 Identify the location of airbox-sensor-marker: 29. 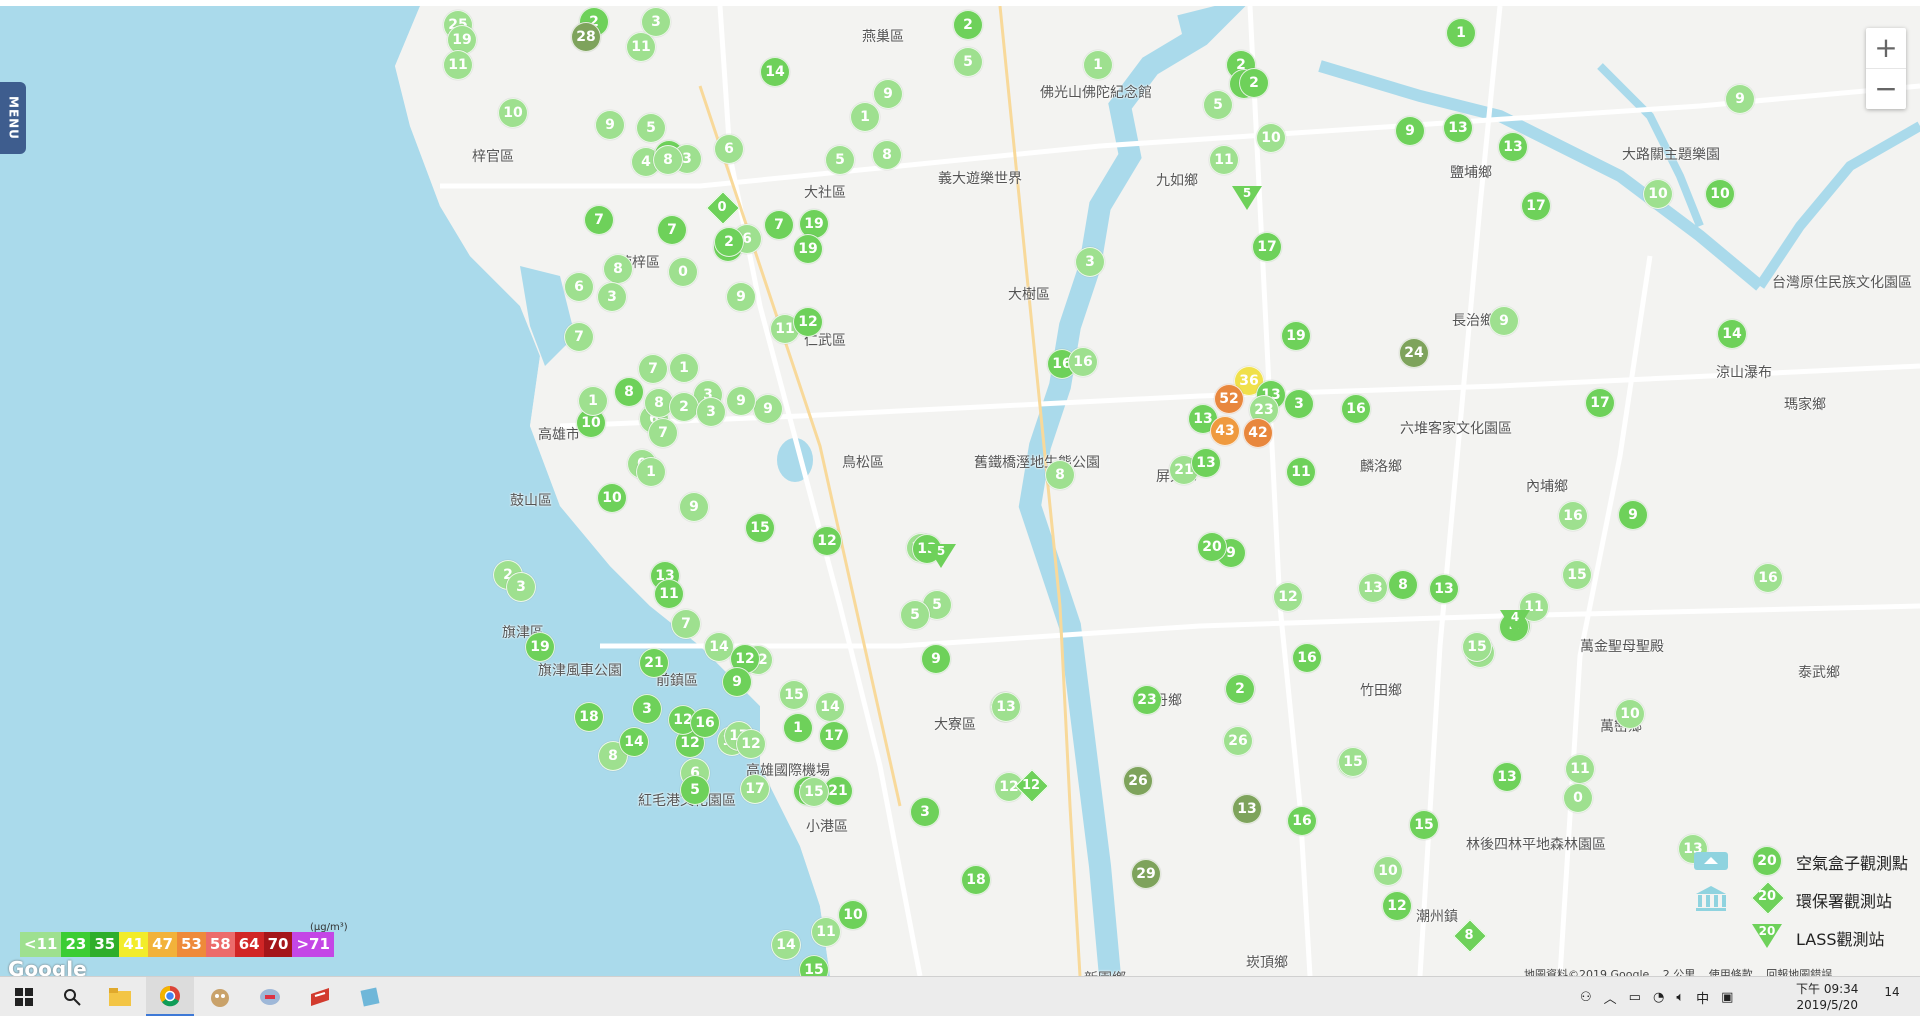
(1146, 874).